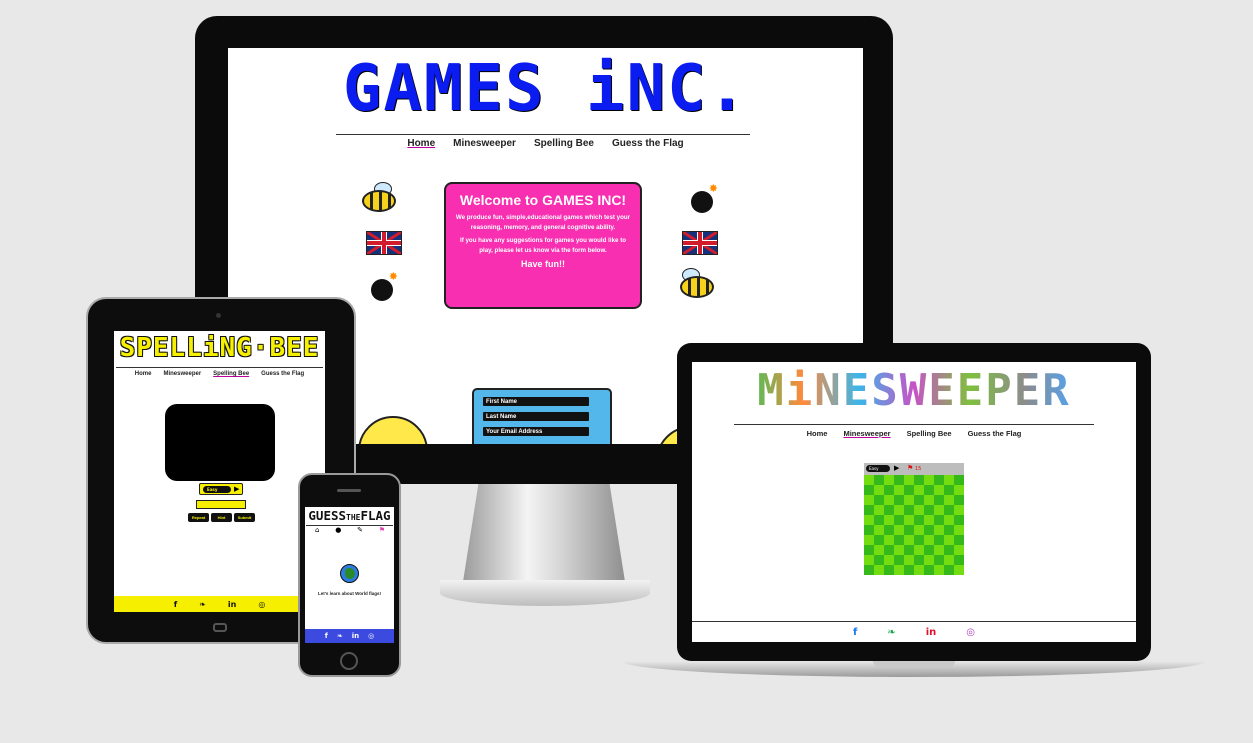 This screenshot has width=1253, height=743. What do you see at coordinates (545, 89) in the screenshot?
I see `games-inc-logo: GAMES iNC.` at bounding box center [545, 89].